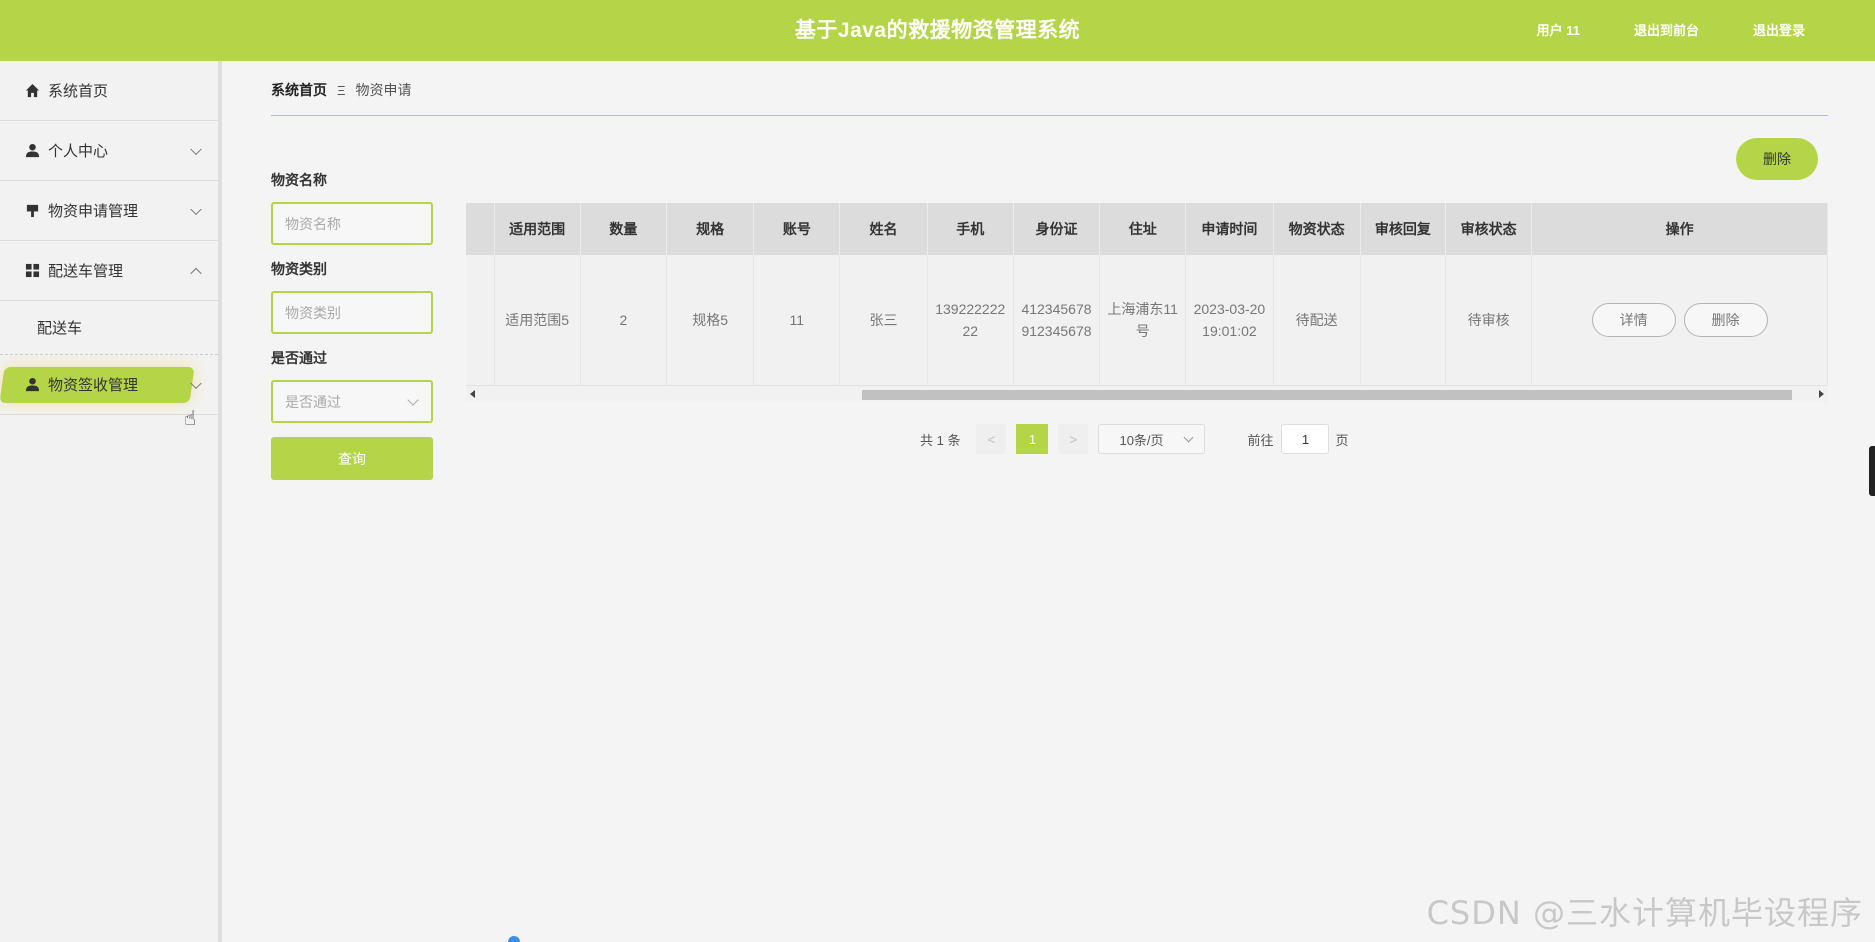  What do you see at coordinates (797, 229) in the screenshot?
I see `column-header: 账号` at bounding box center [797, 229].